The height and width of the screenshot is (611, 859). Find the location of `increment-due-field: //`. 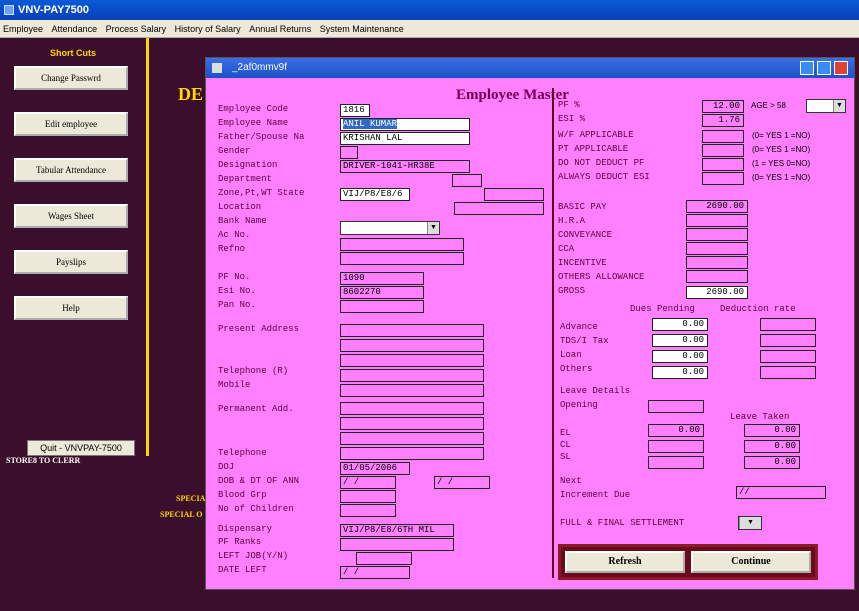

increment-due-field: // is located at coordinates (781, 492).